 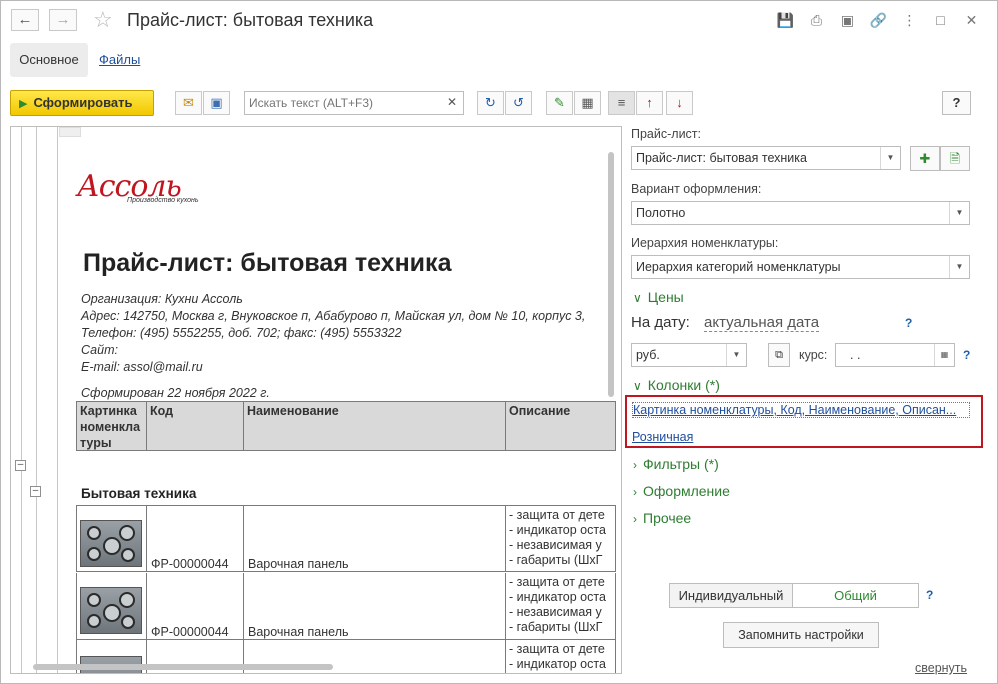 I want to click on email-button: ✉, so click(x=188, y=103).